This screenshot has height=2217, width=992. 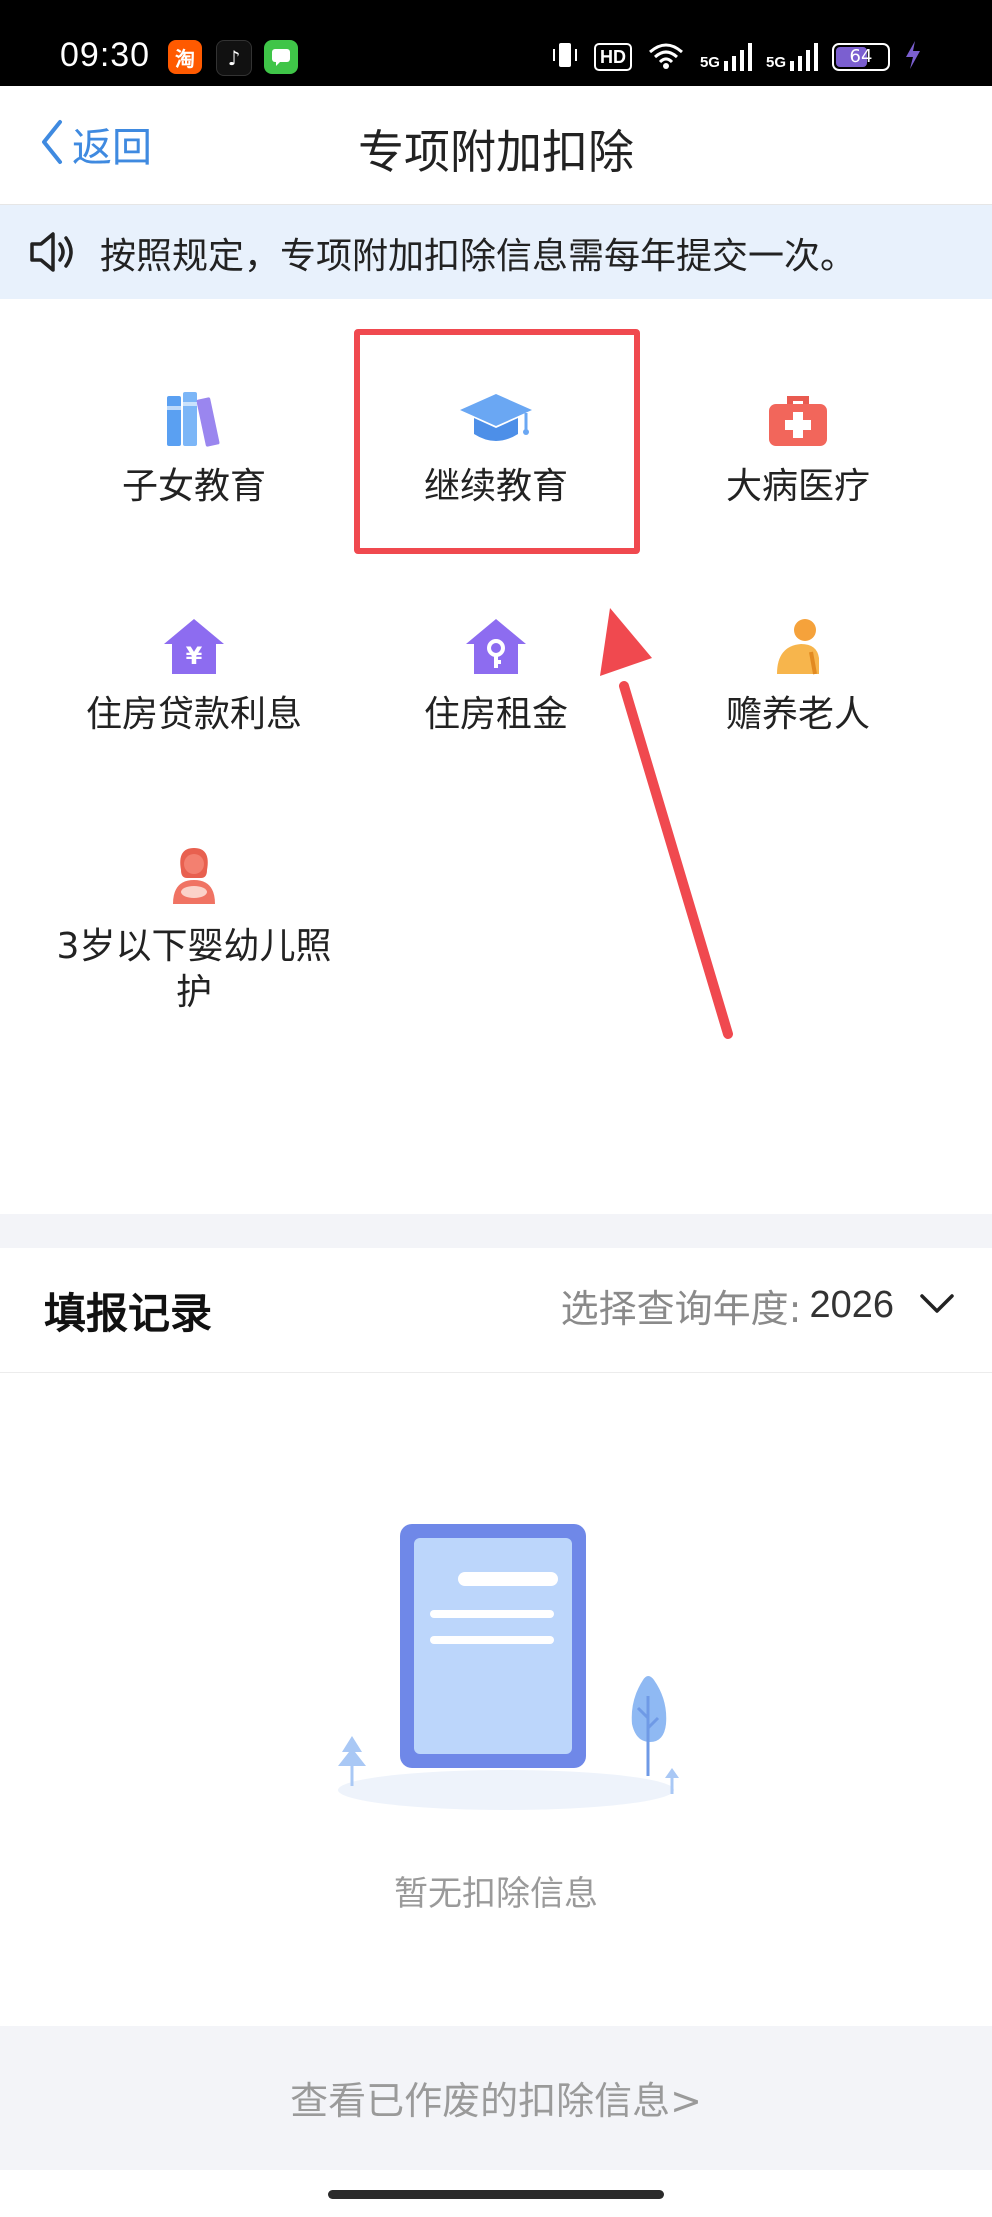 What do you see at coordinates (496, 1894) in the screenshot?
I see `empty-state-text: 暂无扣除信息` at bounding box center [496, 1894].